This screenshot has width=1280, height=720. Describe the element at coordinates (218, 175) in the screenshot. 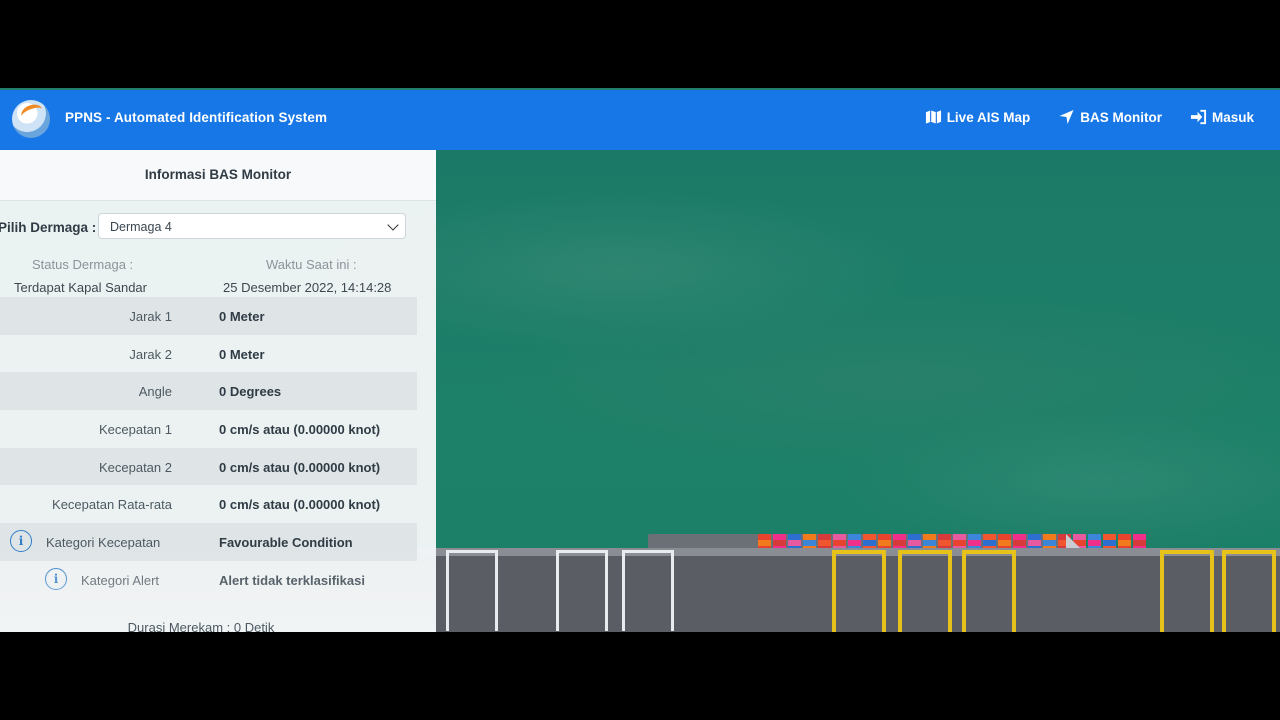

I see `panel-title: Informasi BAS Monitor` at that location.